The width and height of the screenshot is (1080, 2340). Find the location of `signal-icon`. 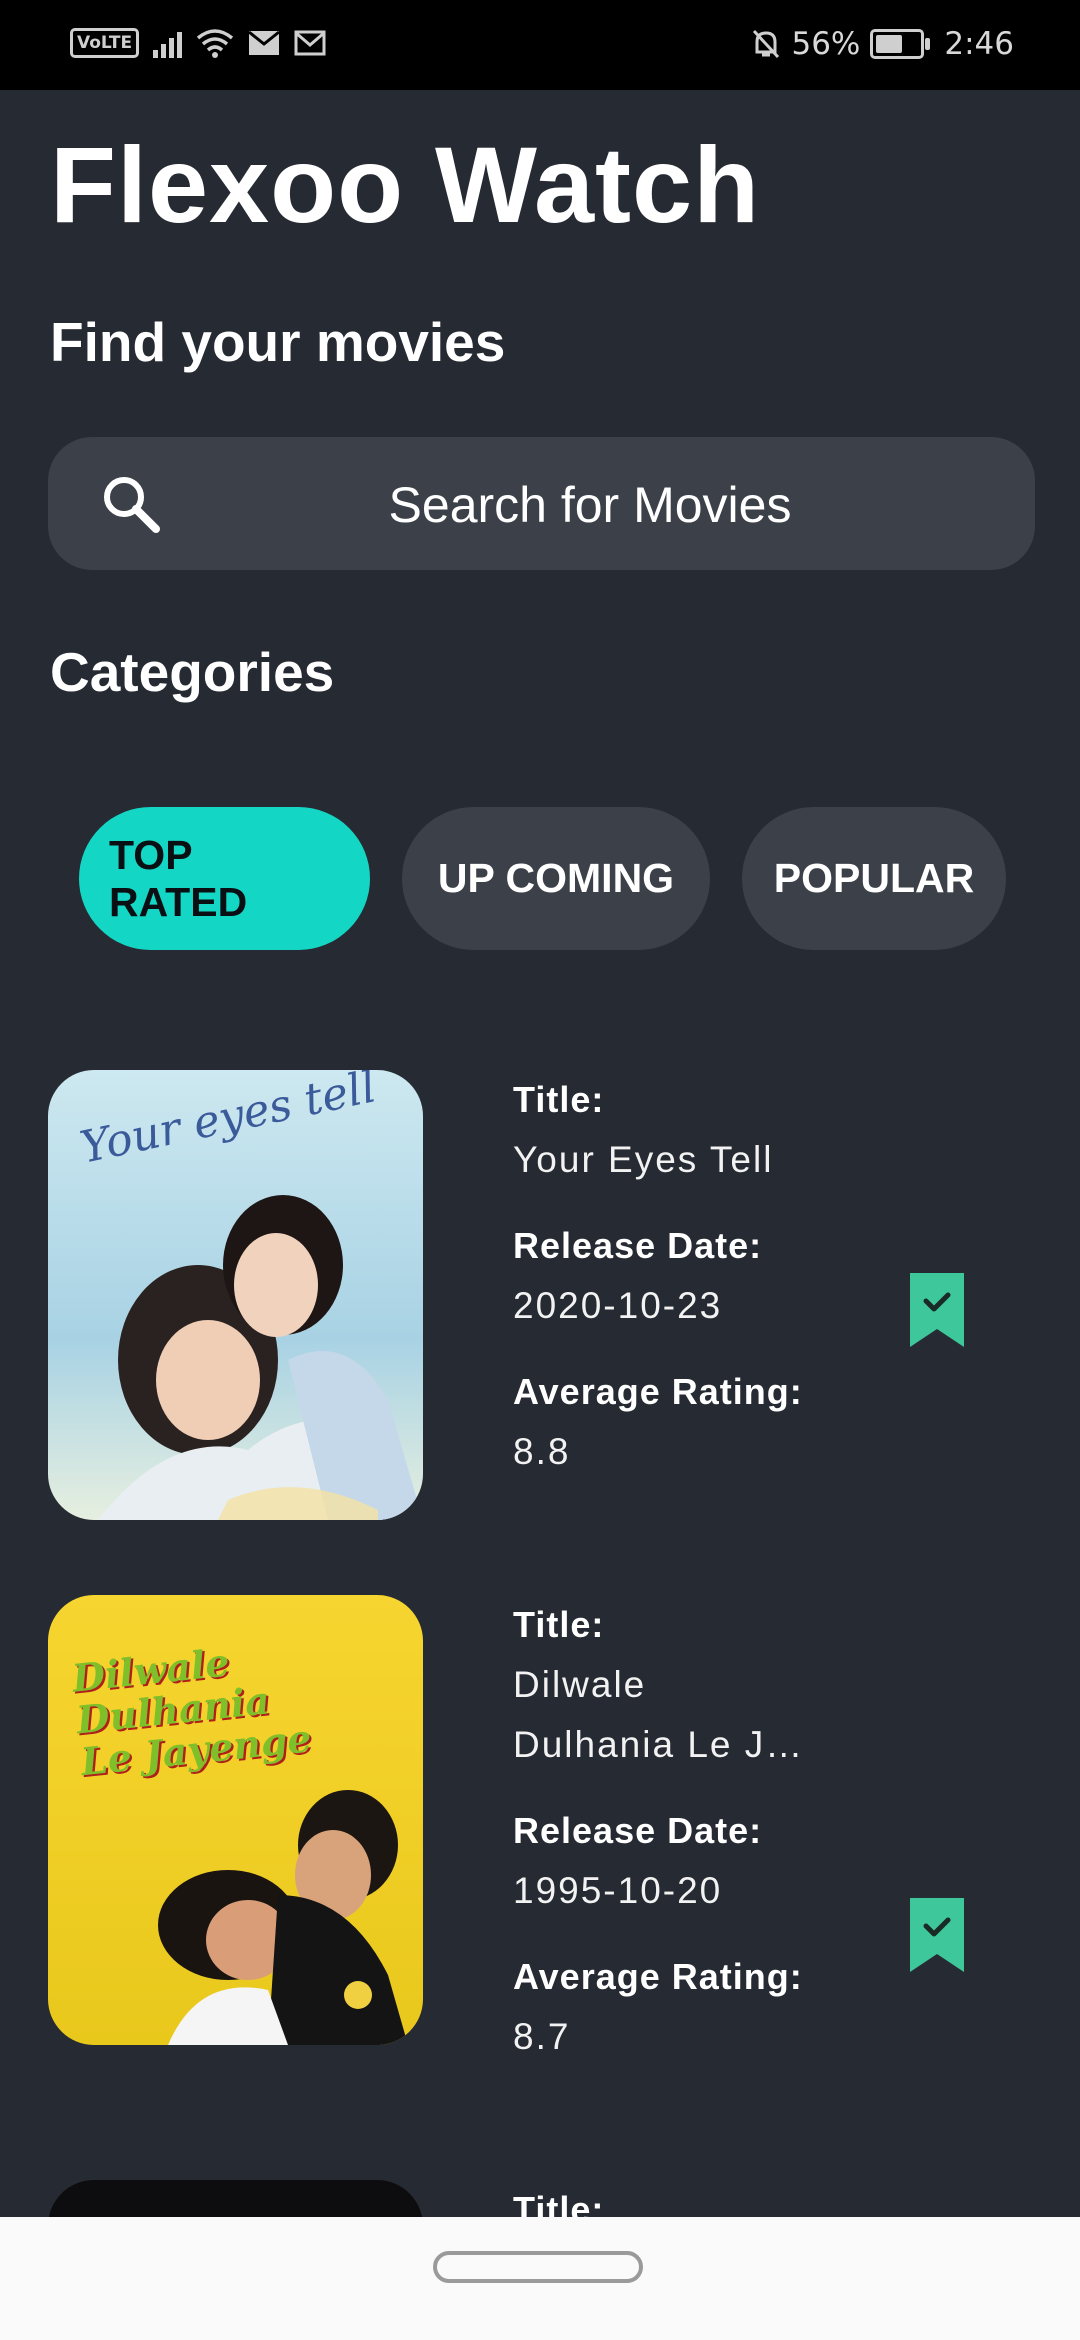

signal-icon is located at coordinates (168, 43).